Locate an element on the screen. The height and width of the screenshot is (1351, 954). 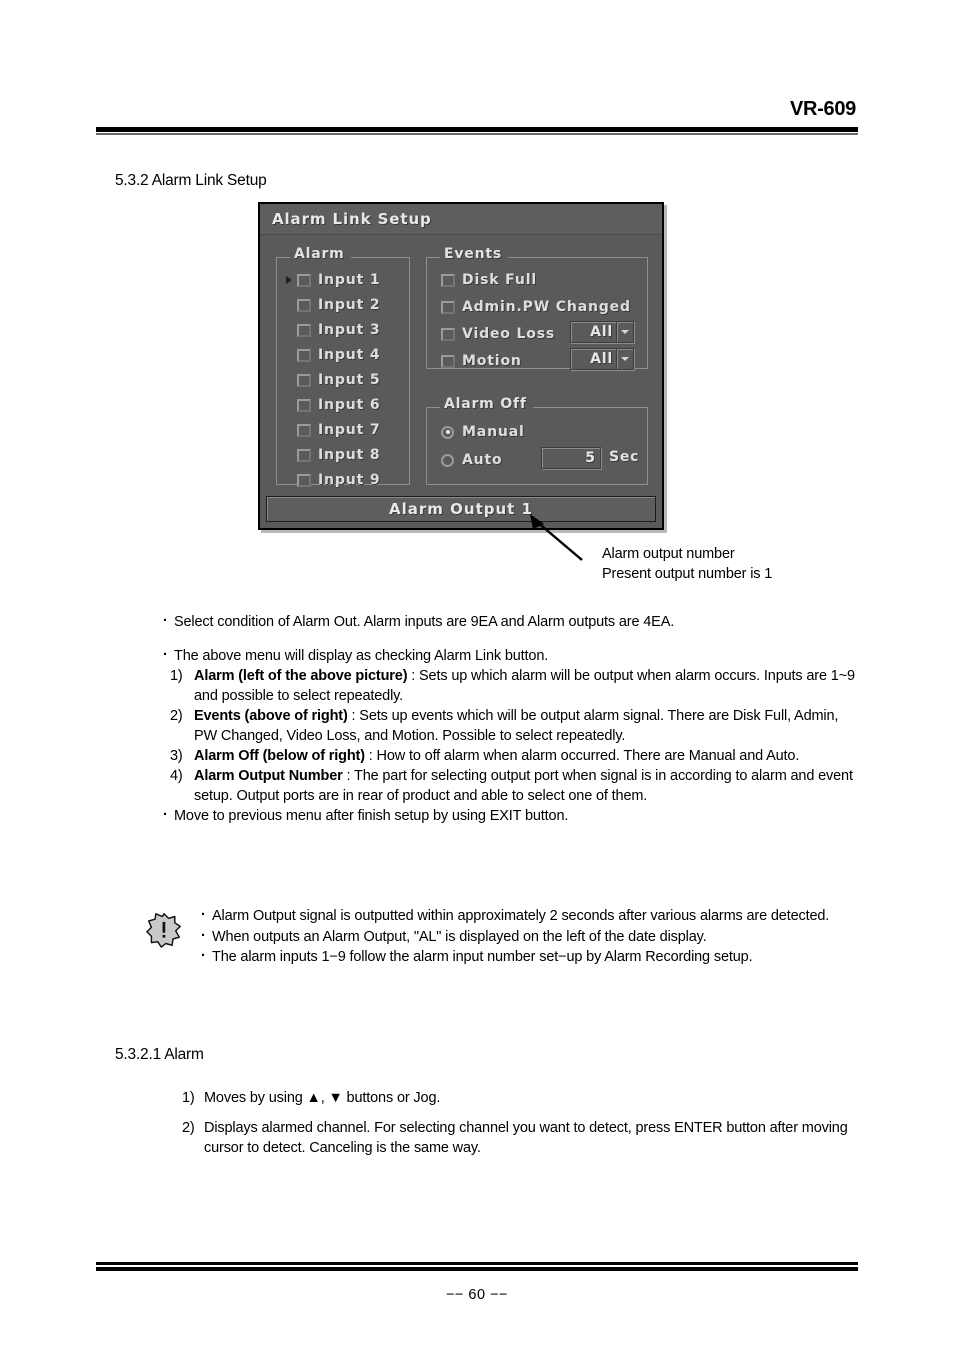
checkbox-row-input-1: Input 1 is located at coordinates (333, 280).